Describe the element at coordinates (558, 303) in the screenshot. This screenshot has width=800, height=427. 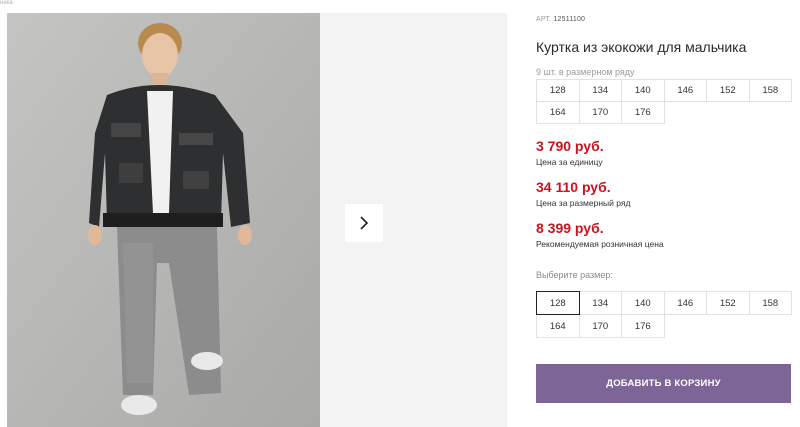
I see `size-option-128: 128` at that location.